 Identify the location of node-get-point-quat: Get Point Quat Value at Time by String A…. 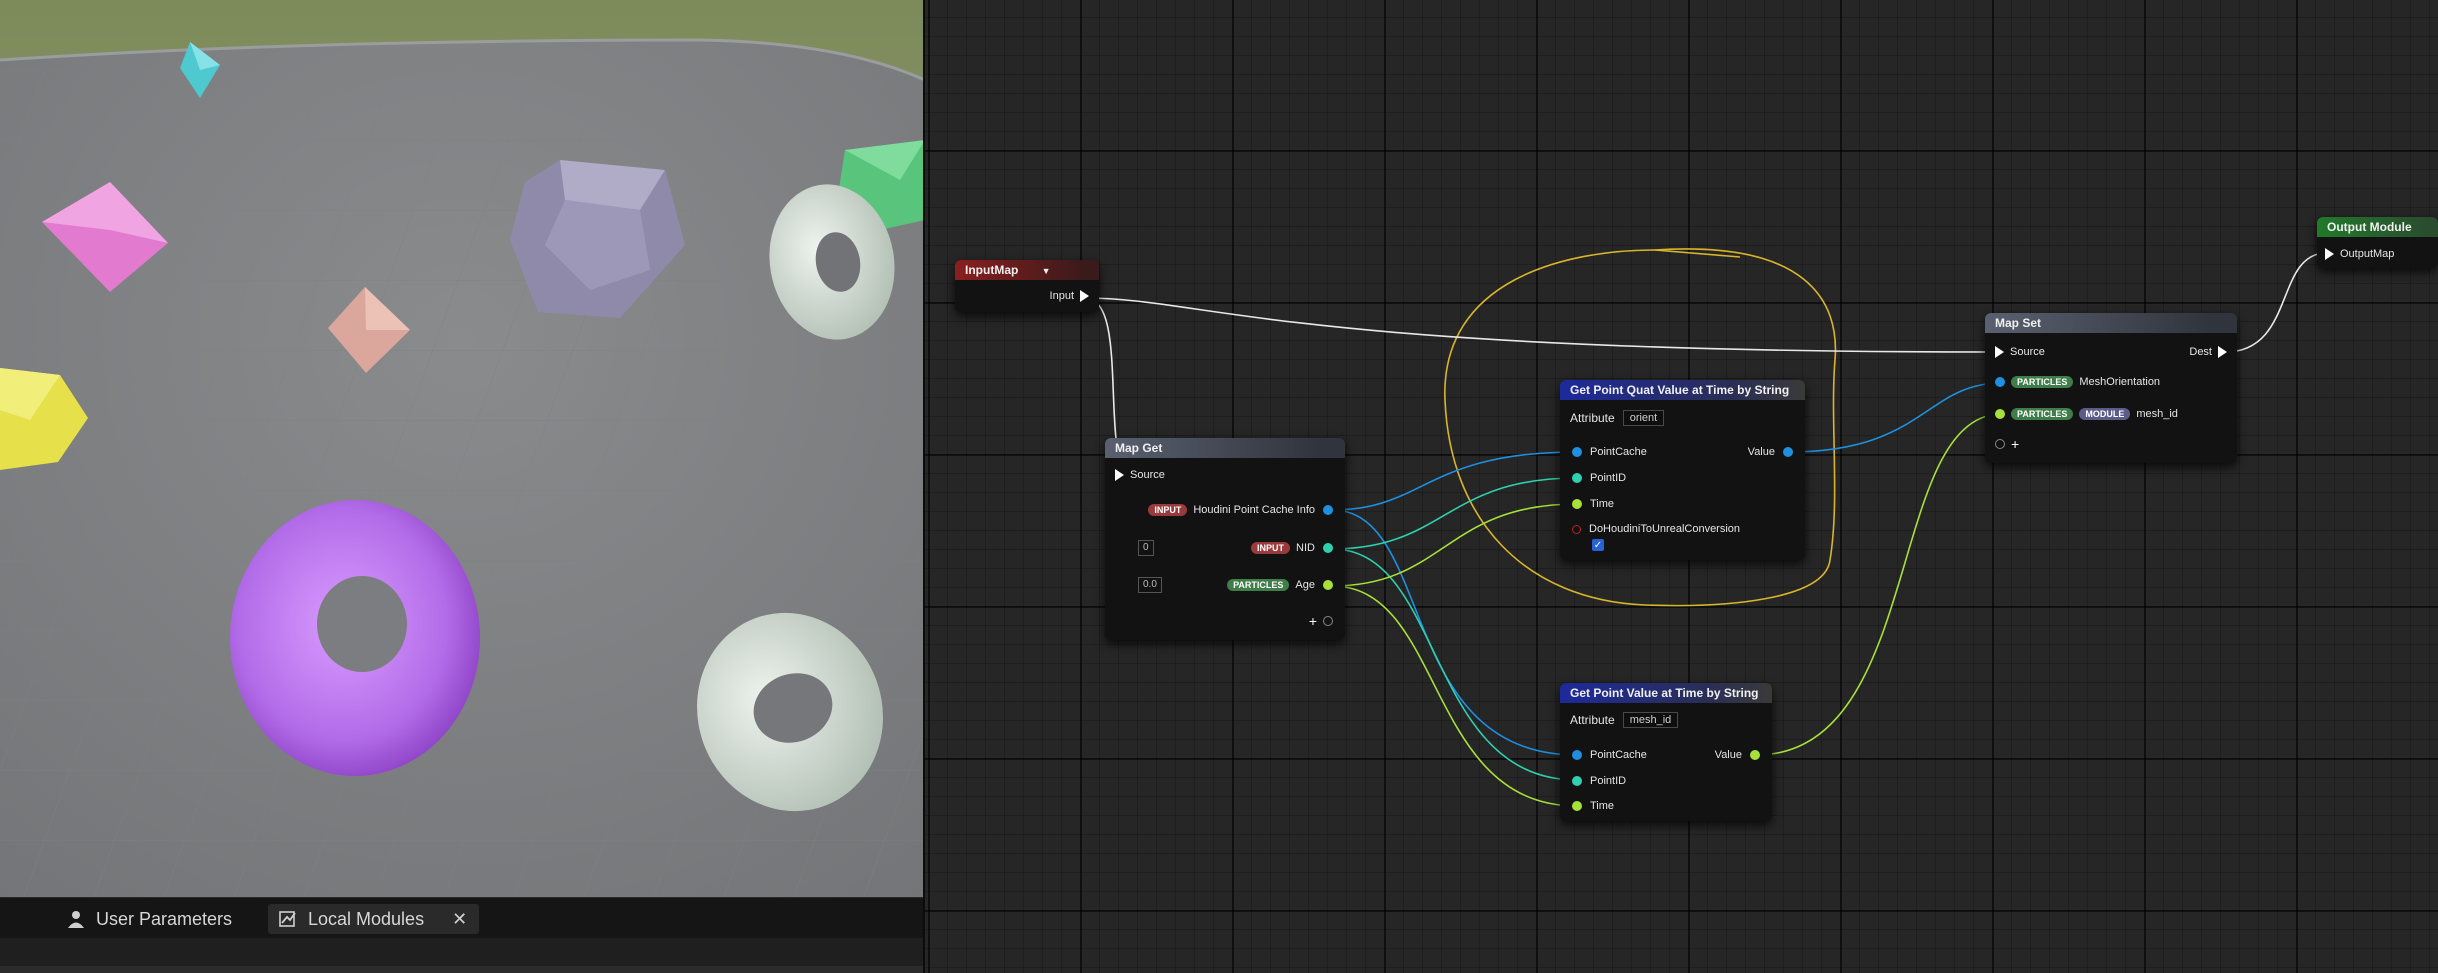
(1682, 470).